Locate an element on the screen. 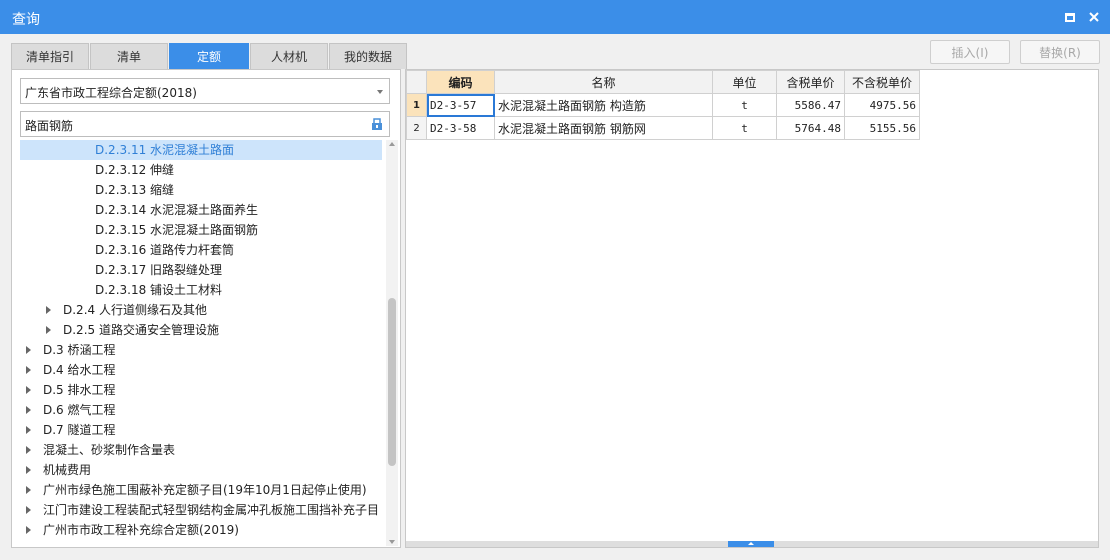  tree-item: D.4 给水工程 is located at coordinates (201, 370).